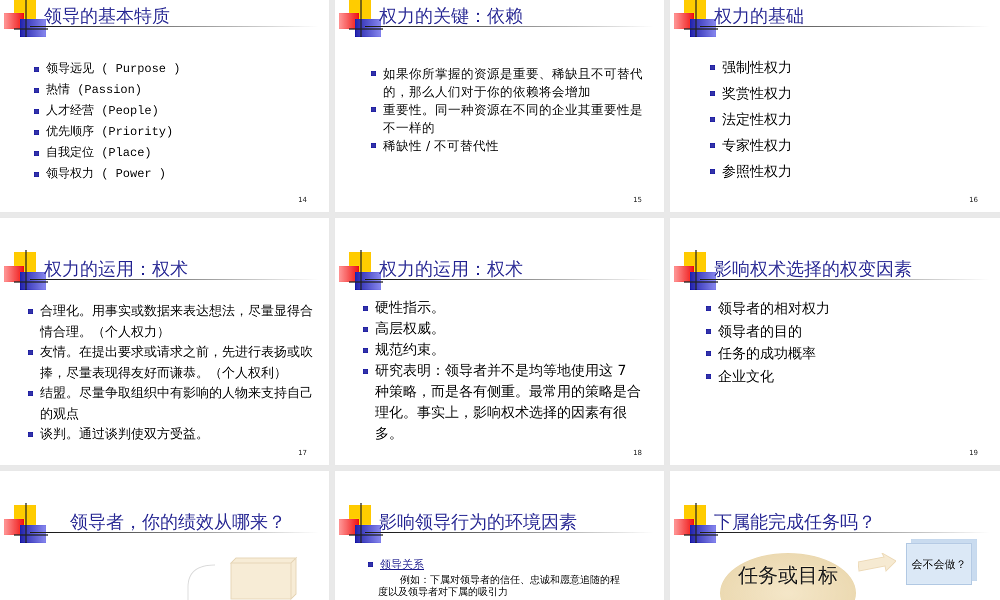 The image size is (1000, 600). What do you see at coordinates (113, 69) in the screenshot?
I see `bullet-text: 领导远见 ( Purpose )` at bounding box center [113, 69].